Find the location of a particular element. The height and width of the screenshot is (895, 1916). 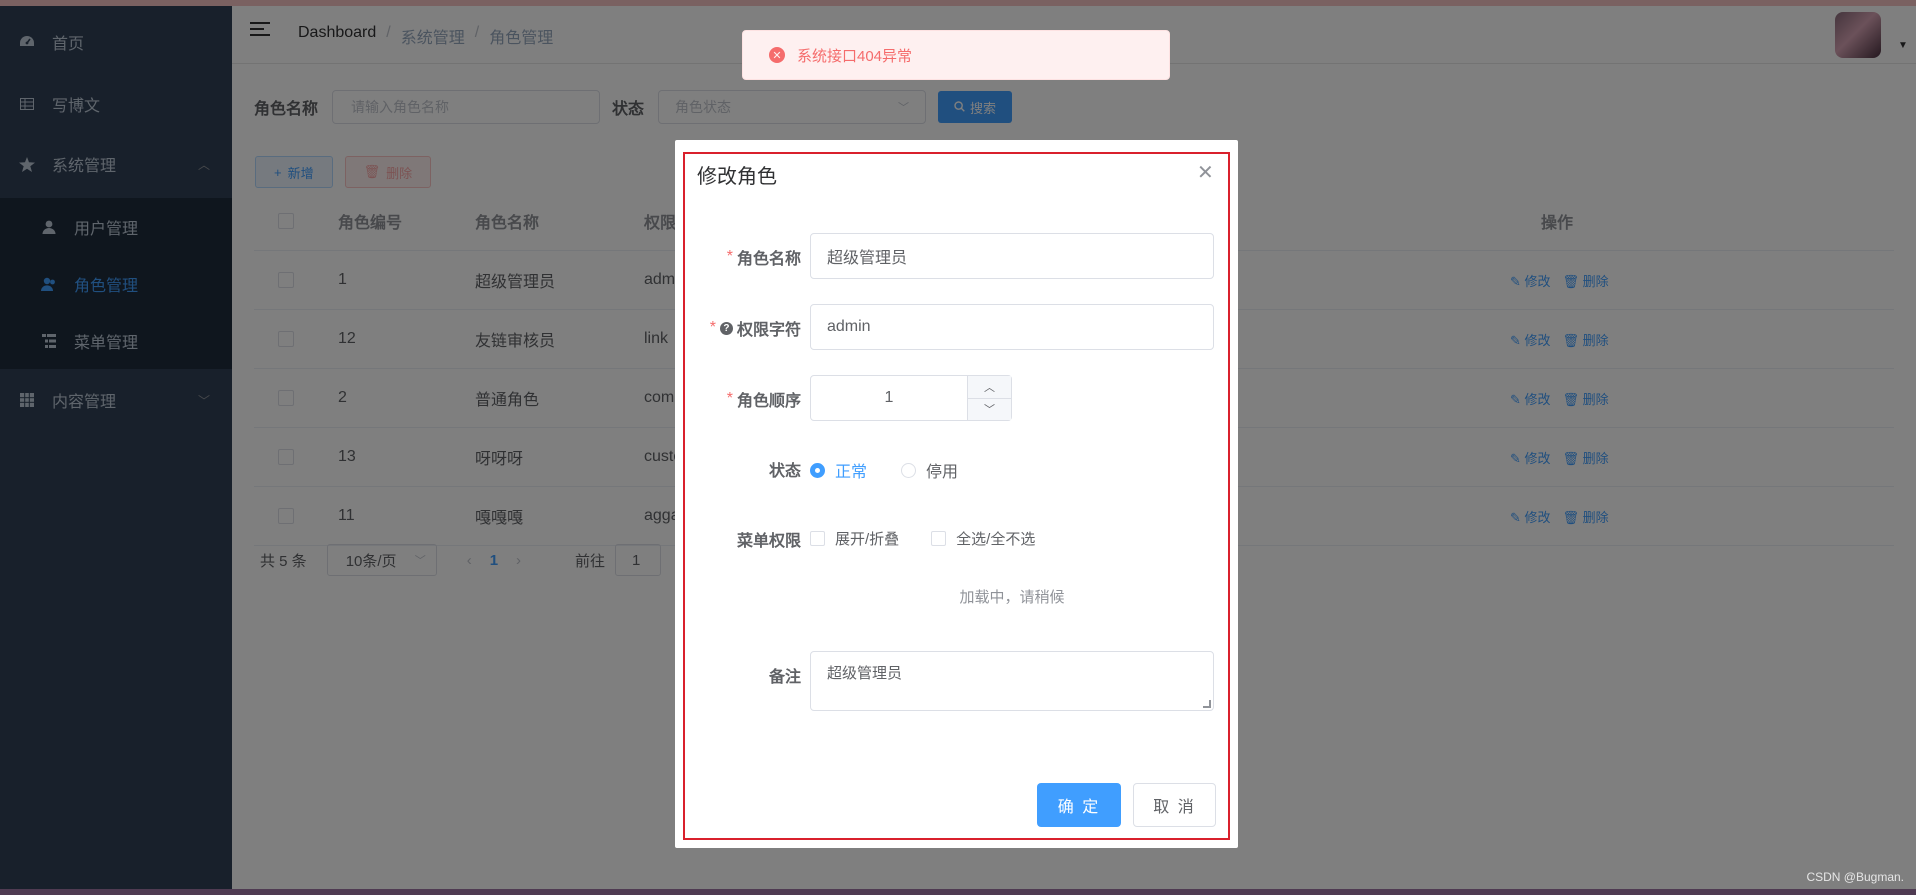

form-label-text: 角色顺序 is located at coordinates (768, 401).